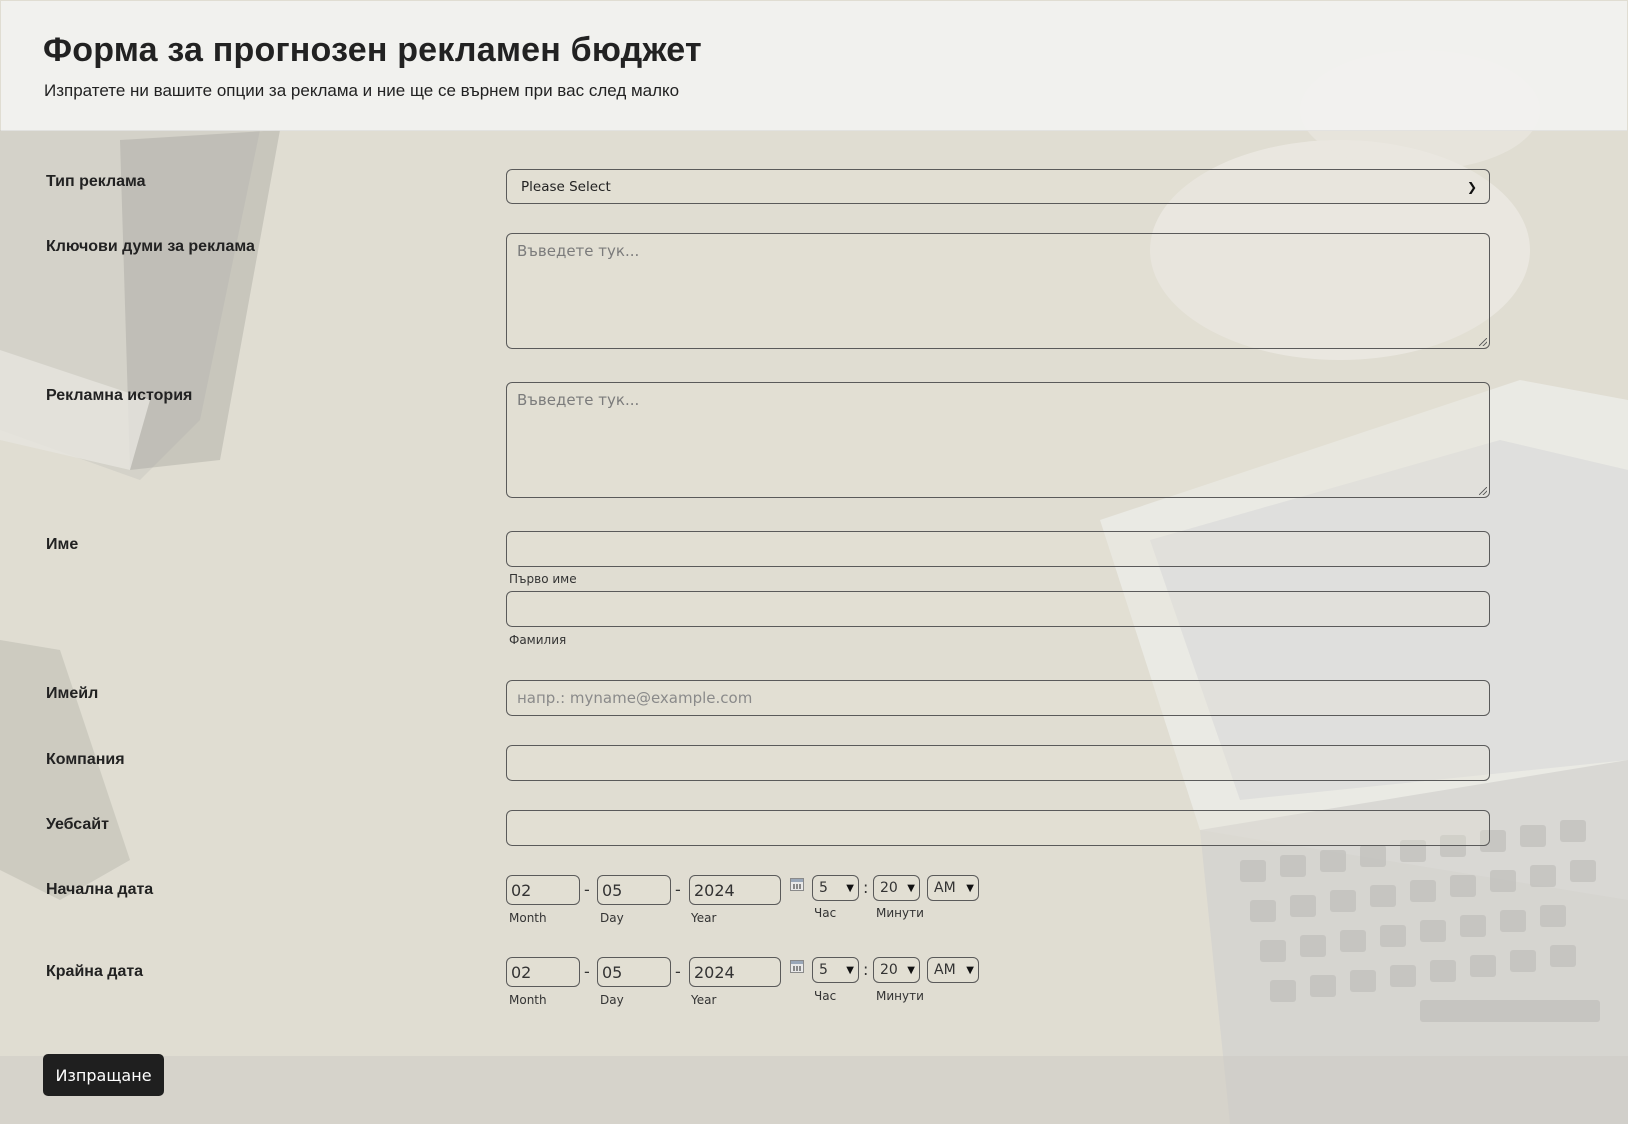 The height and width of the screenshot is (1124, 1628). I want to click on end-ampm-value: AM, so click(945, 970).